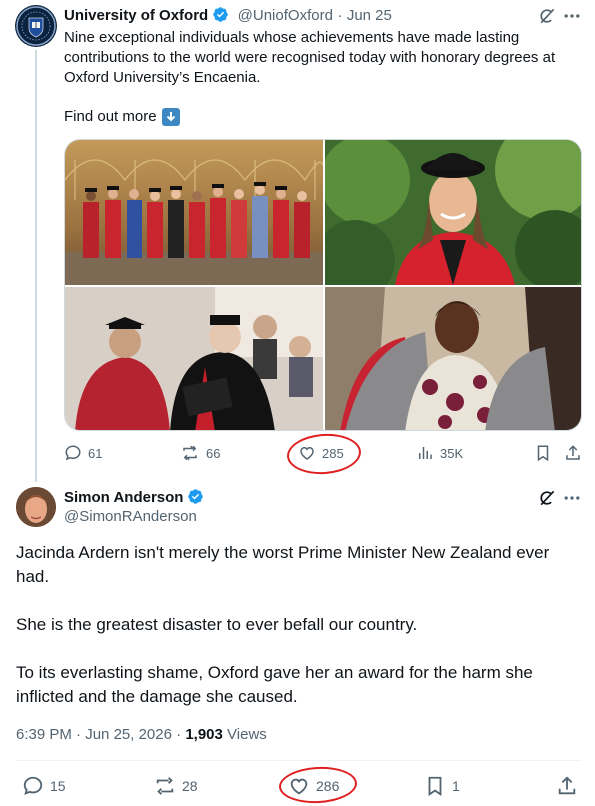  Describe the element at coordinates (130, 516) in the screenshot. I see `tweet2-handle: @SimonRAnderson` at that location.